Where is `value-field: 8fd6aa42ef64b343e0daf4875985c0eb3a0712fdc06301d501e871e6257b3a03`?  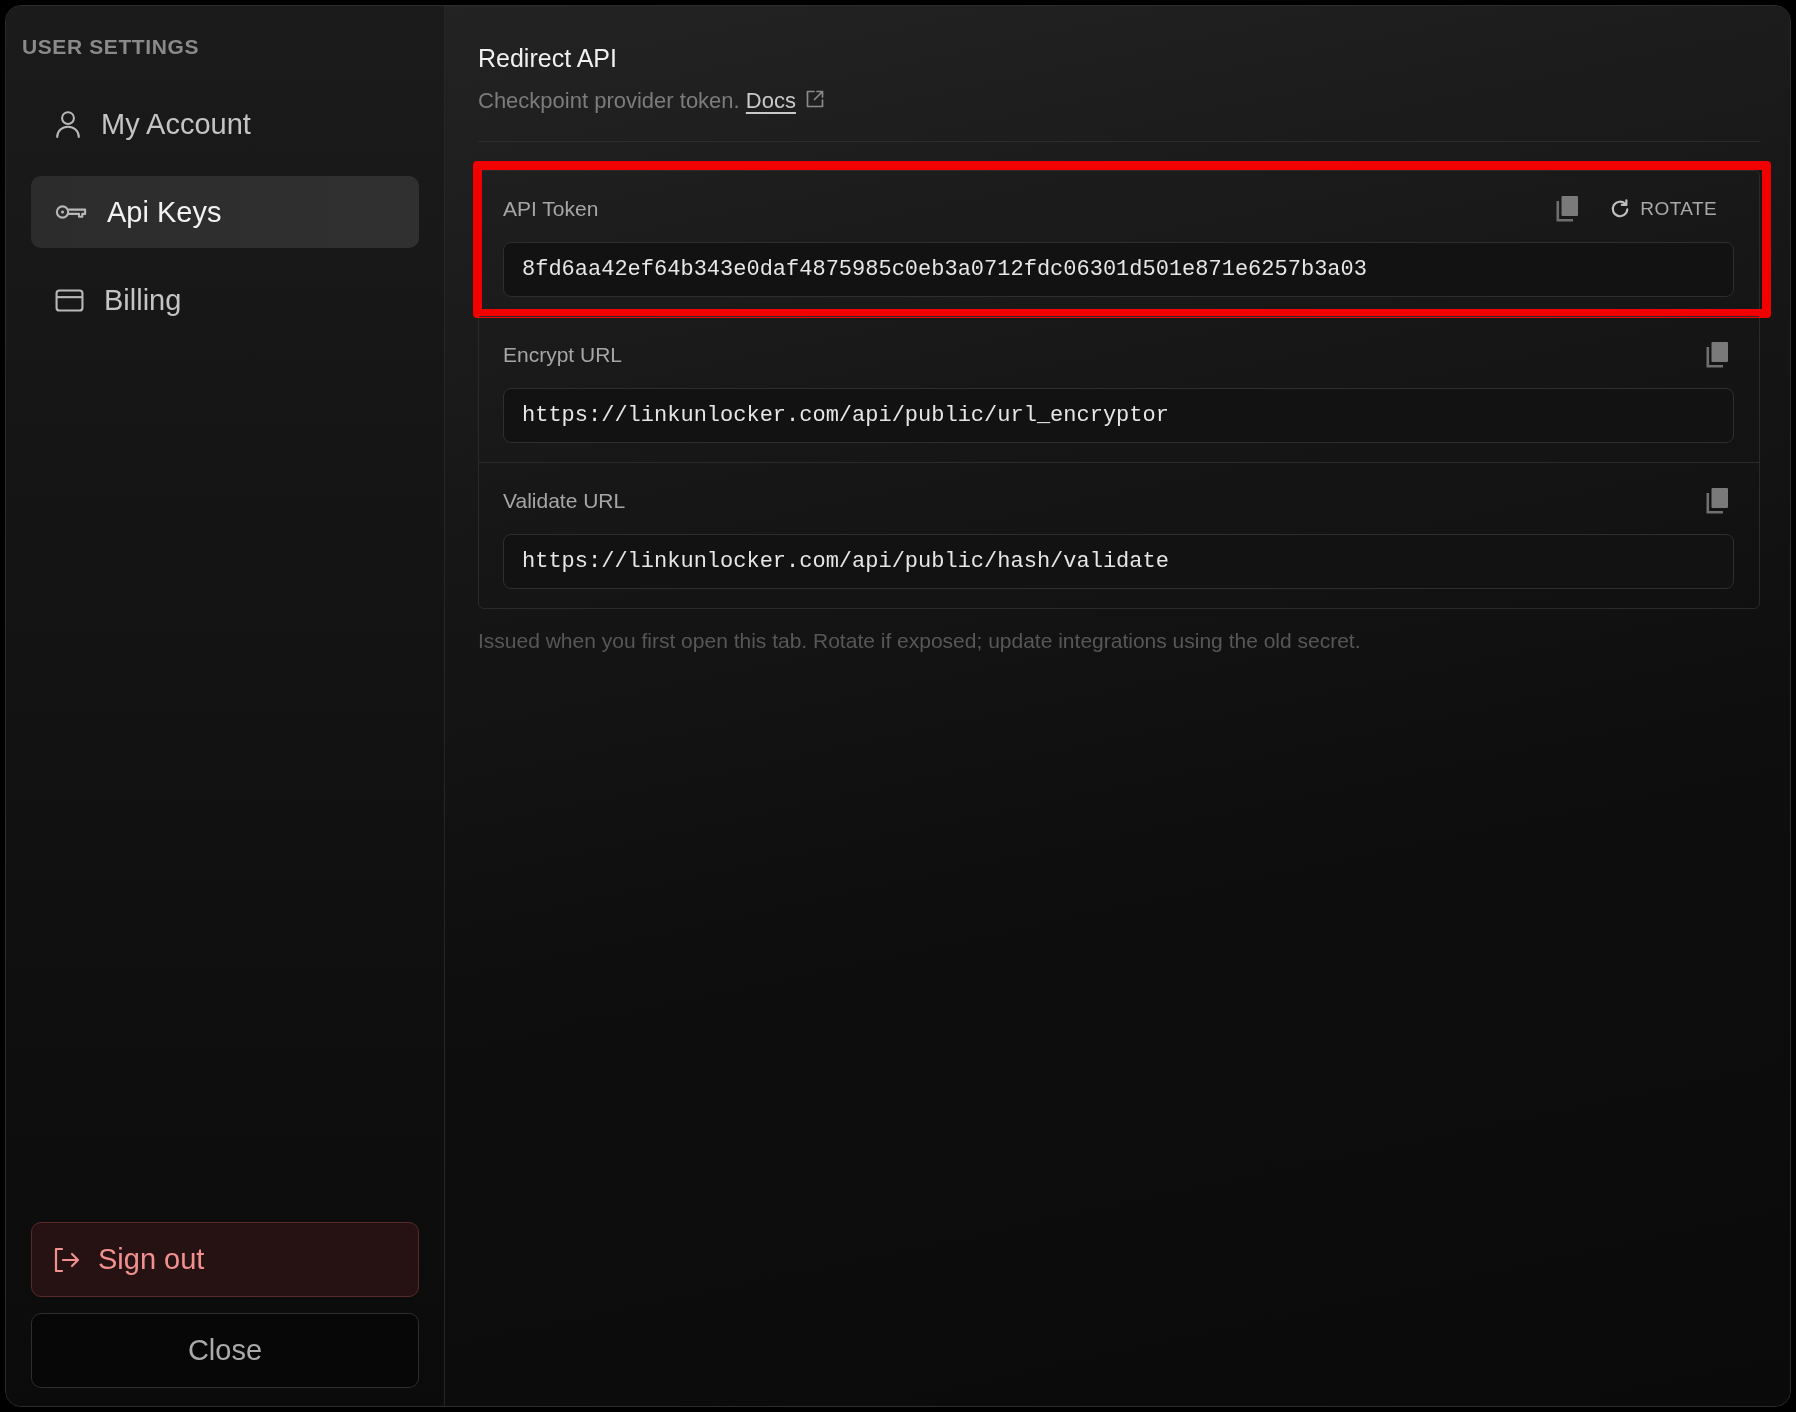 value-field: 8fd6aa42ef64b343e0daf4875985c0eb3a0712fdc06301d501e871e6257b3a03 is located at coordinates (1118, 269).